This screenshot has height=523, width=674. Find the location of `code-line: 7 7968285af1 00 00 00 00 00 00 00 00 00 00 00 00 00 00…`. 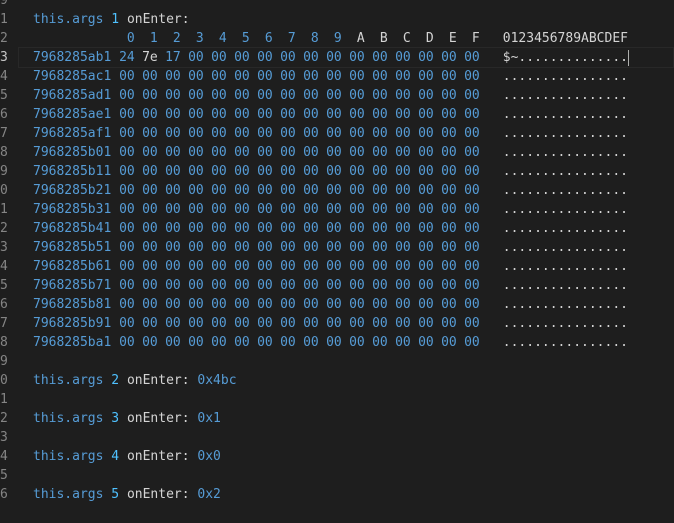

code-line: 7 7968285af1 00 00 00 00 00 00 00 00 00 00 00 00 00 00… is located at coordinates (337, 133).